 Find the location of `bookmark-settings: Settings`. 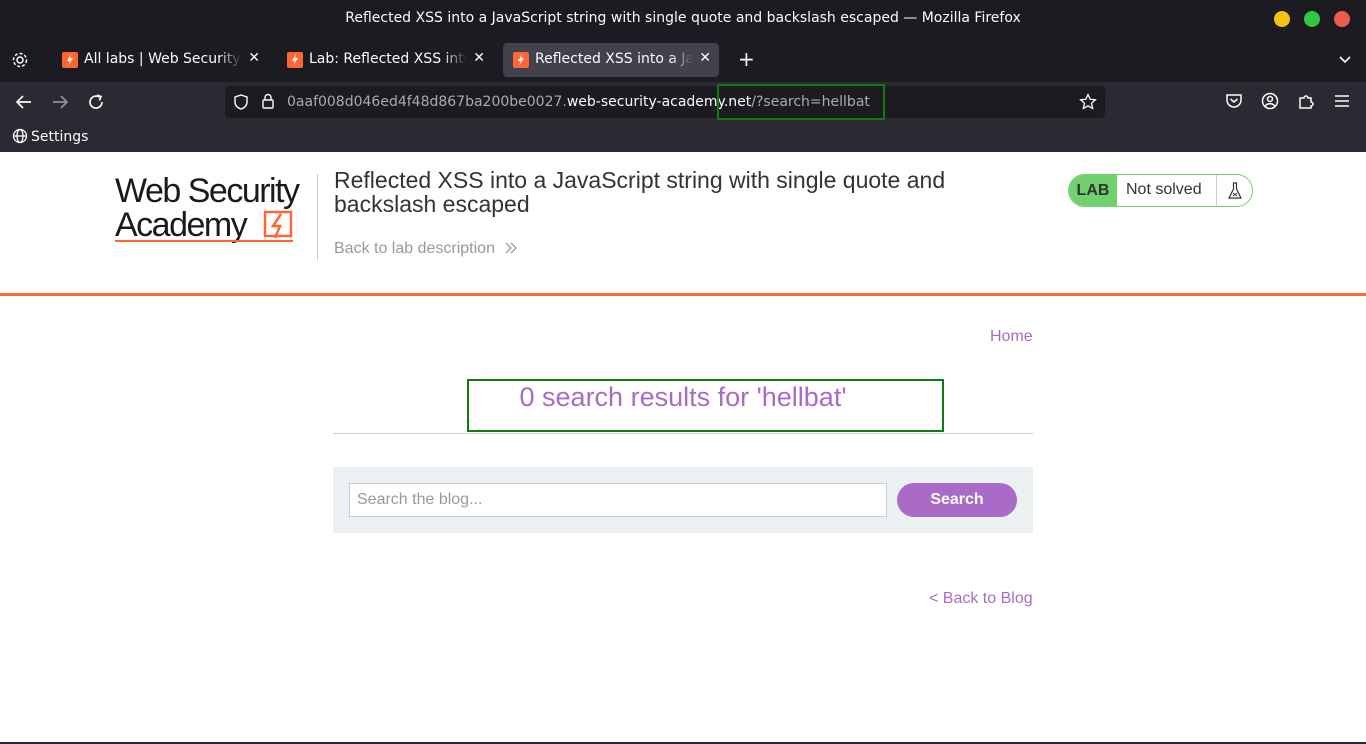

bookmark-settings: Settings is located at coordinates (50, 136).